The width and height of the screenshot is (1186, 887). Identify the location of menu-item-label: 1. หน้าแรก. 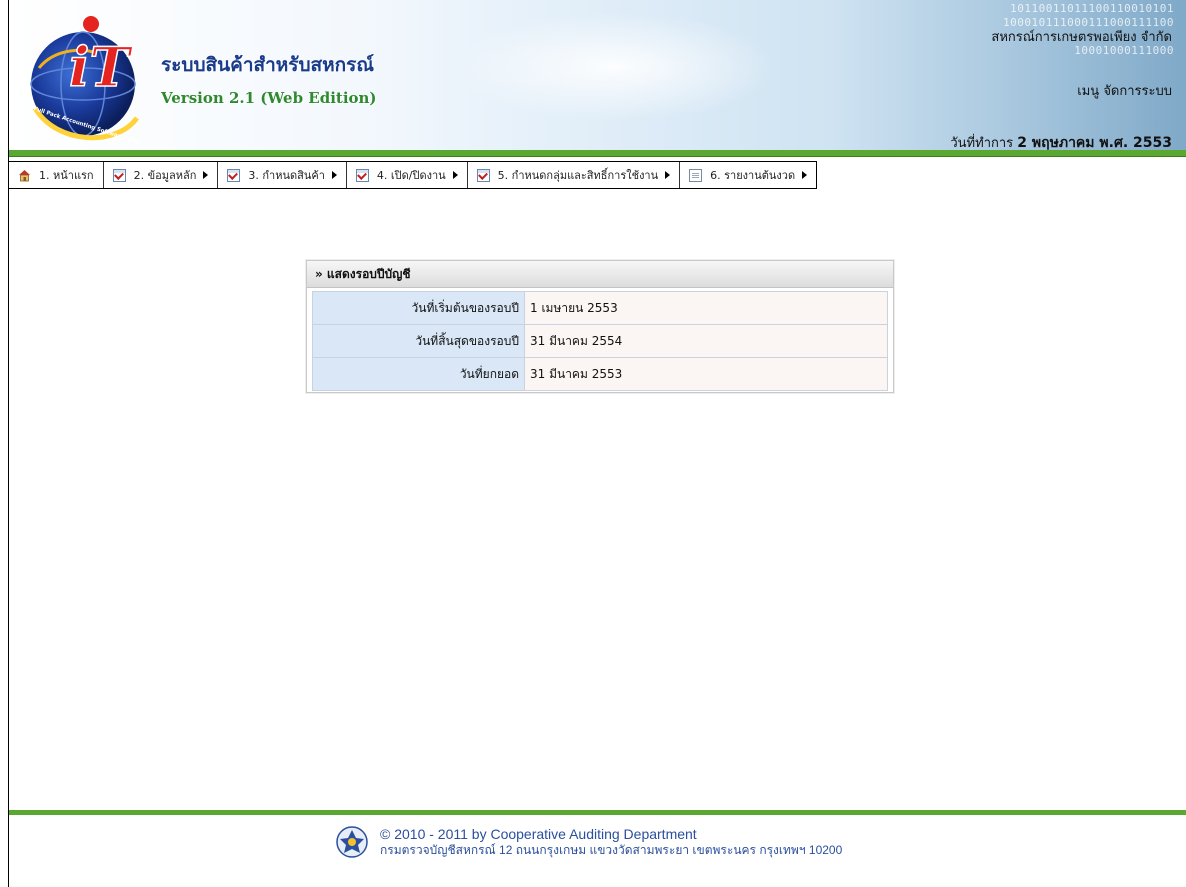
(66, 175).